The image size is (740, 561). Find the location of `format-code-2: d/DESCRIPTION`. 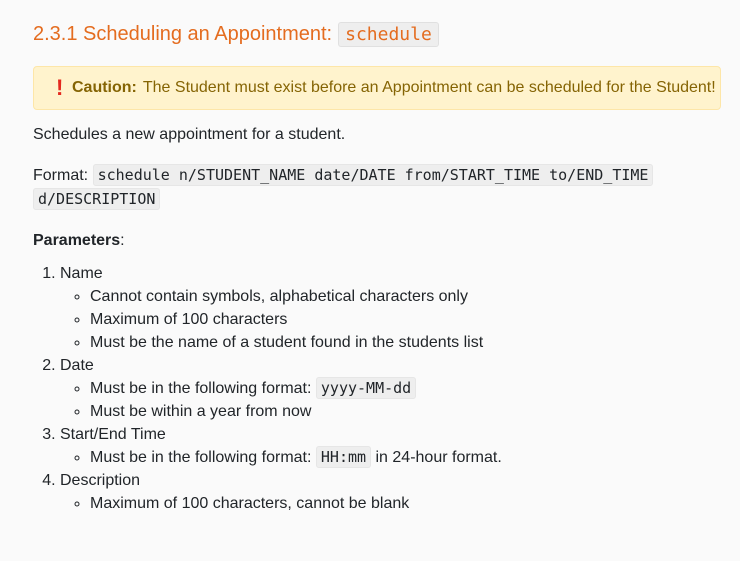

format-code-2: d/DESCRIPTION is located at coordinates (97, 199).